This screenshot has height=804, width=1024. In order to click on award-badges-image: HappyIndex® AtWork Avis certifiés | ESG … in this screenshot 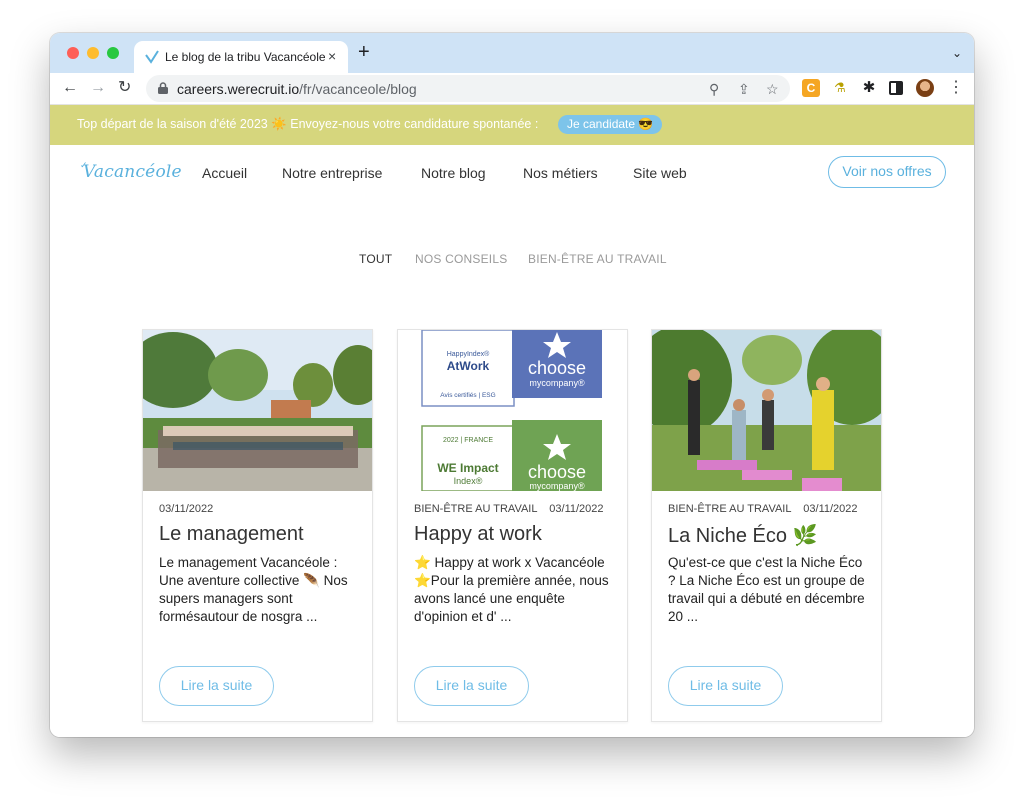, I will do `click(512, 410)`.